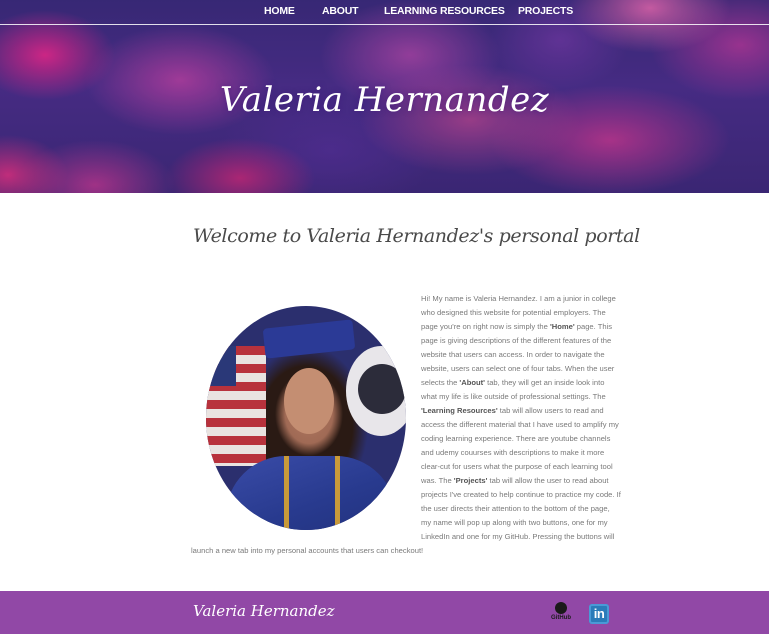 The height and width of the screenshot is (634, 769). I want to click on top-nav: HOME ABOUT LEARNING RESOURCES PROJECTS, so click(384, 12).